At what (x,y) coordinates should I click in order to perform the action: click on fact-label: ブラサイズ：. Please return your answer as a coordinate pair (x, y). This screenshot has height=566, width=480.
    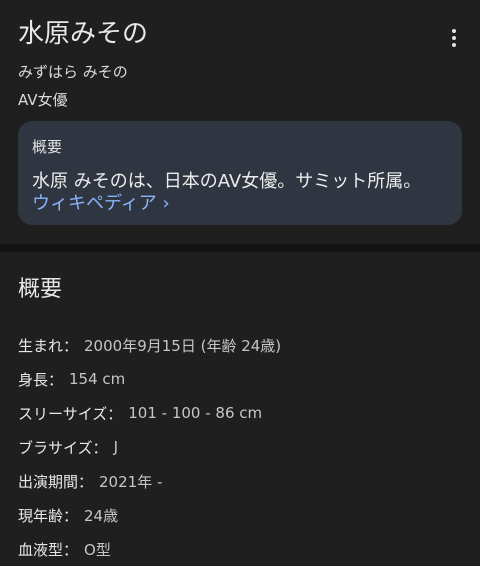
    Looking at the image, I should click on (63, 447).